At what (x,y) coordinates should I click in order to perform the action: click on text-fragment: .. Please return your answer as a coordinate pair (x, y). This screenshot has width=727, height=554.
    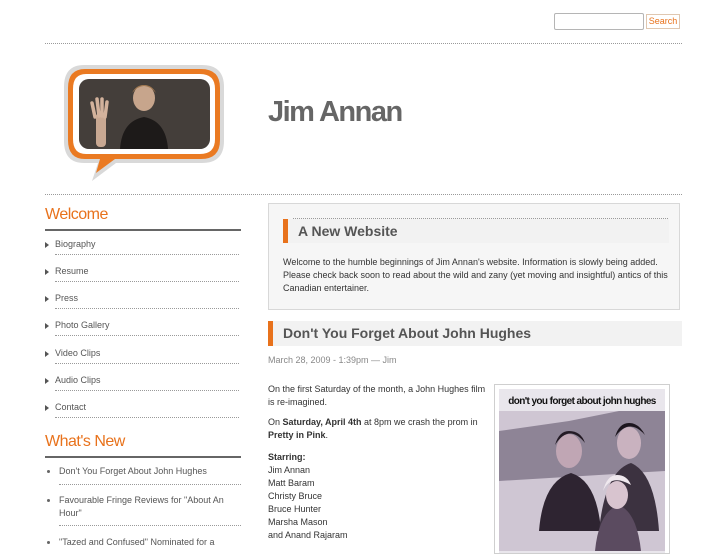
    Looking at the image, I should click on (327, 435).